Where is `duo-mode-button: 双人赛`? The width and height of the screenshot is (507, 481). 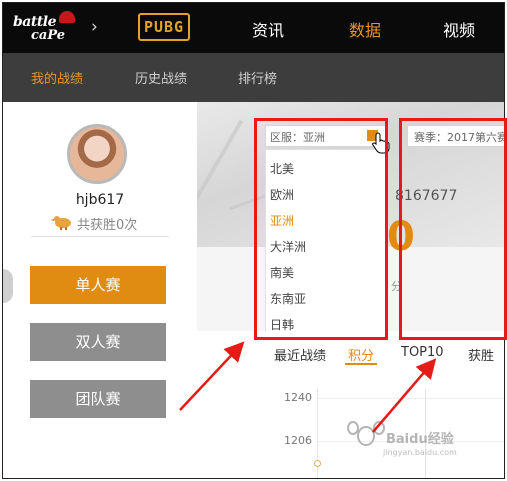
duo-mode-button: 双人赛 is located at coordinates (98, 342).